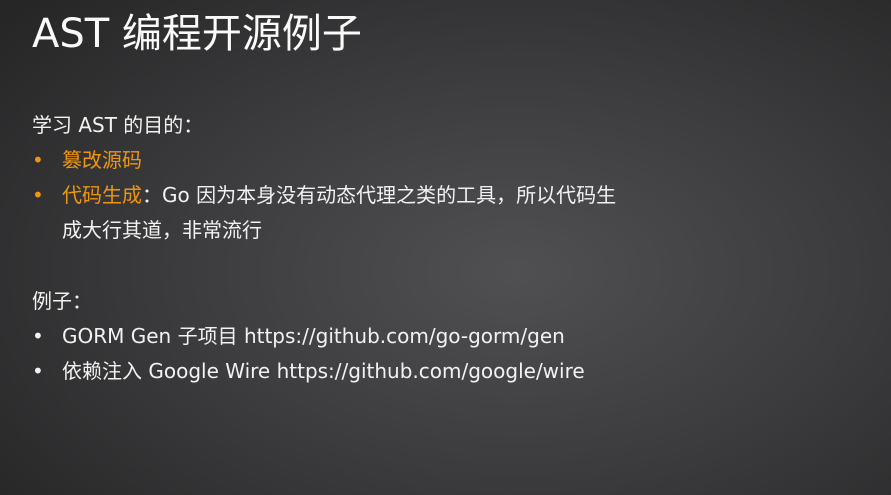 This screenshot has width=891, height=495. What do you see at coordinates (102, 195) in the screenshot?
I see `item-highlight: 代码生成` at bounding box center [102, 195].